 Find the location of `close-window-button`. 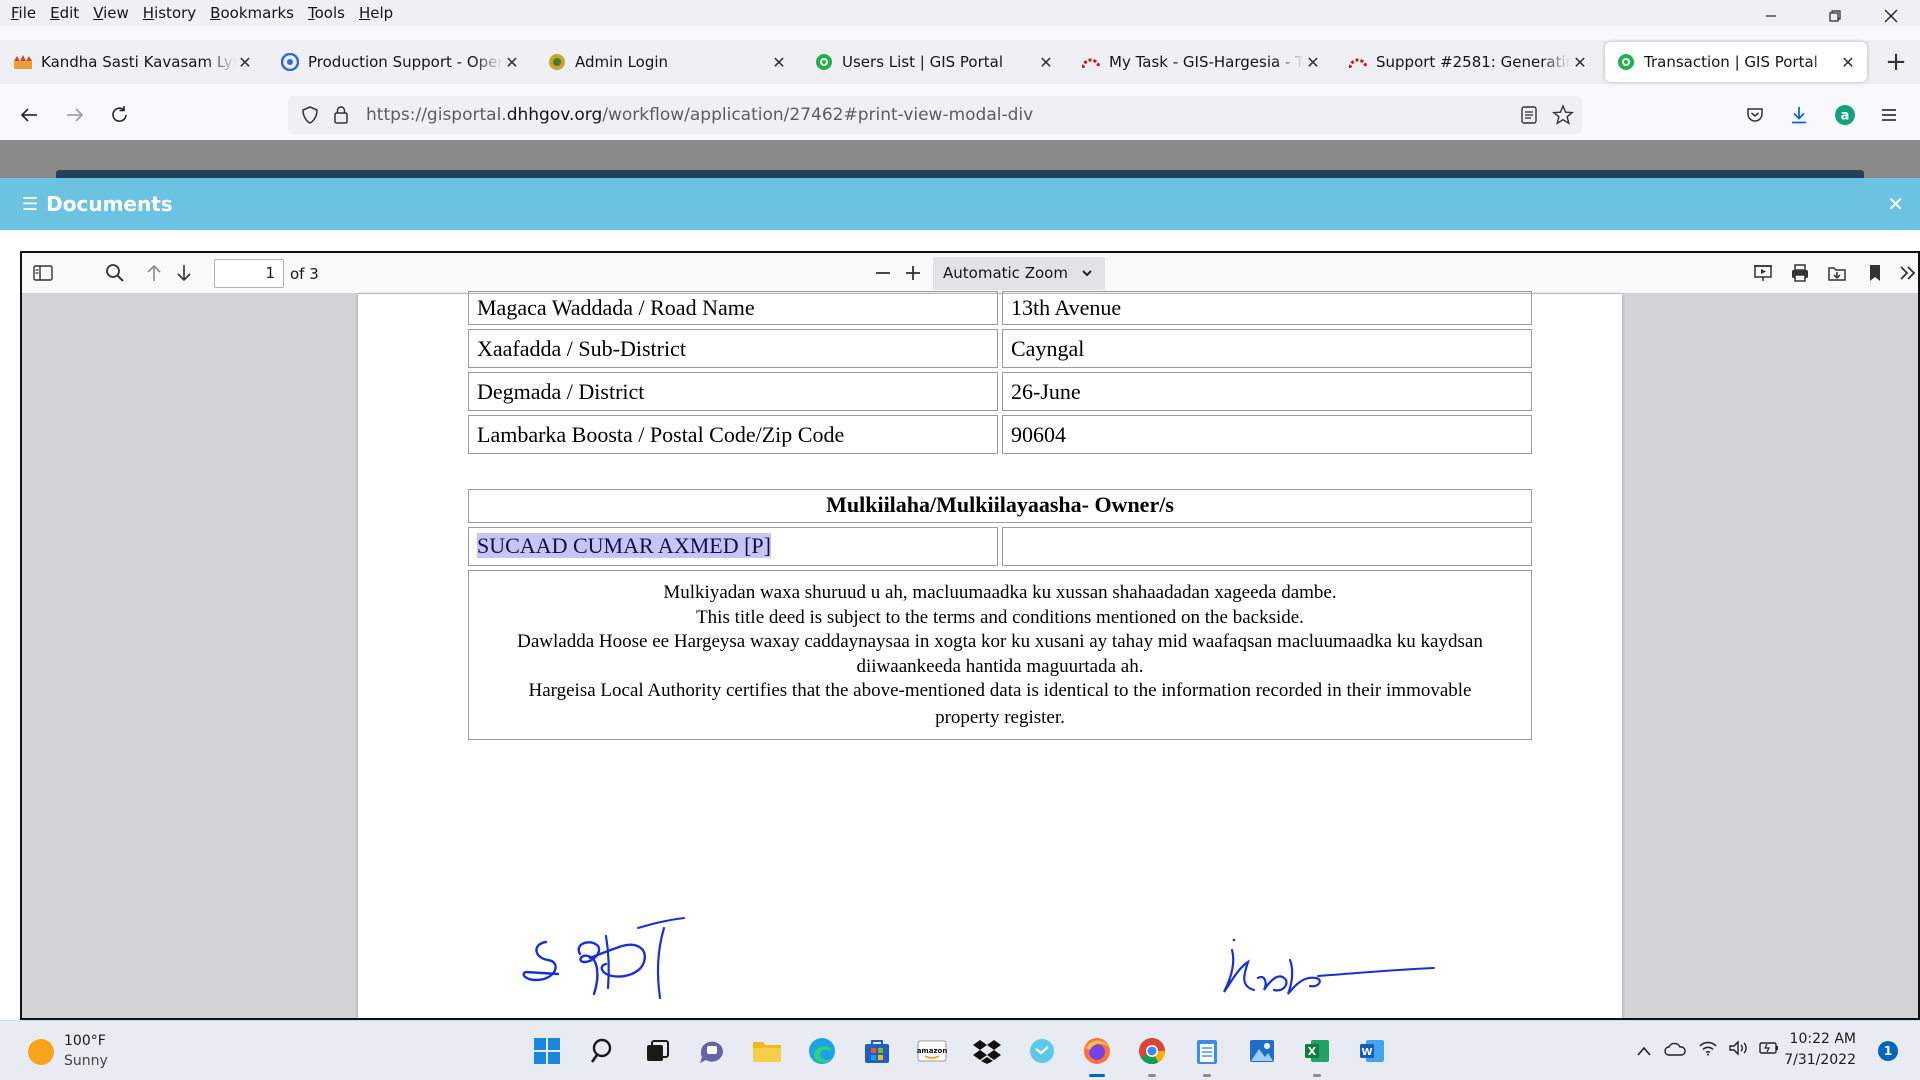

close-window-button is located at coordinates (1891, 16).